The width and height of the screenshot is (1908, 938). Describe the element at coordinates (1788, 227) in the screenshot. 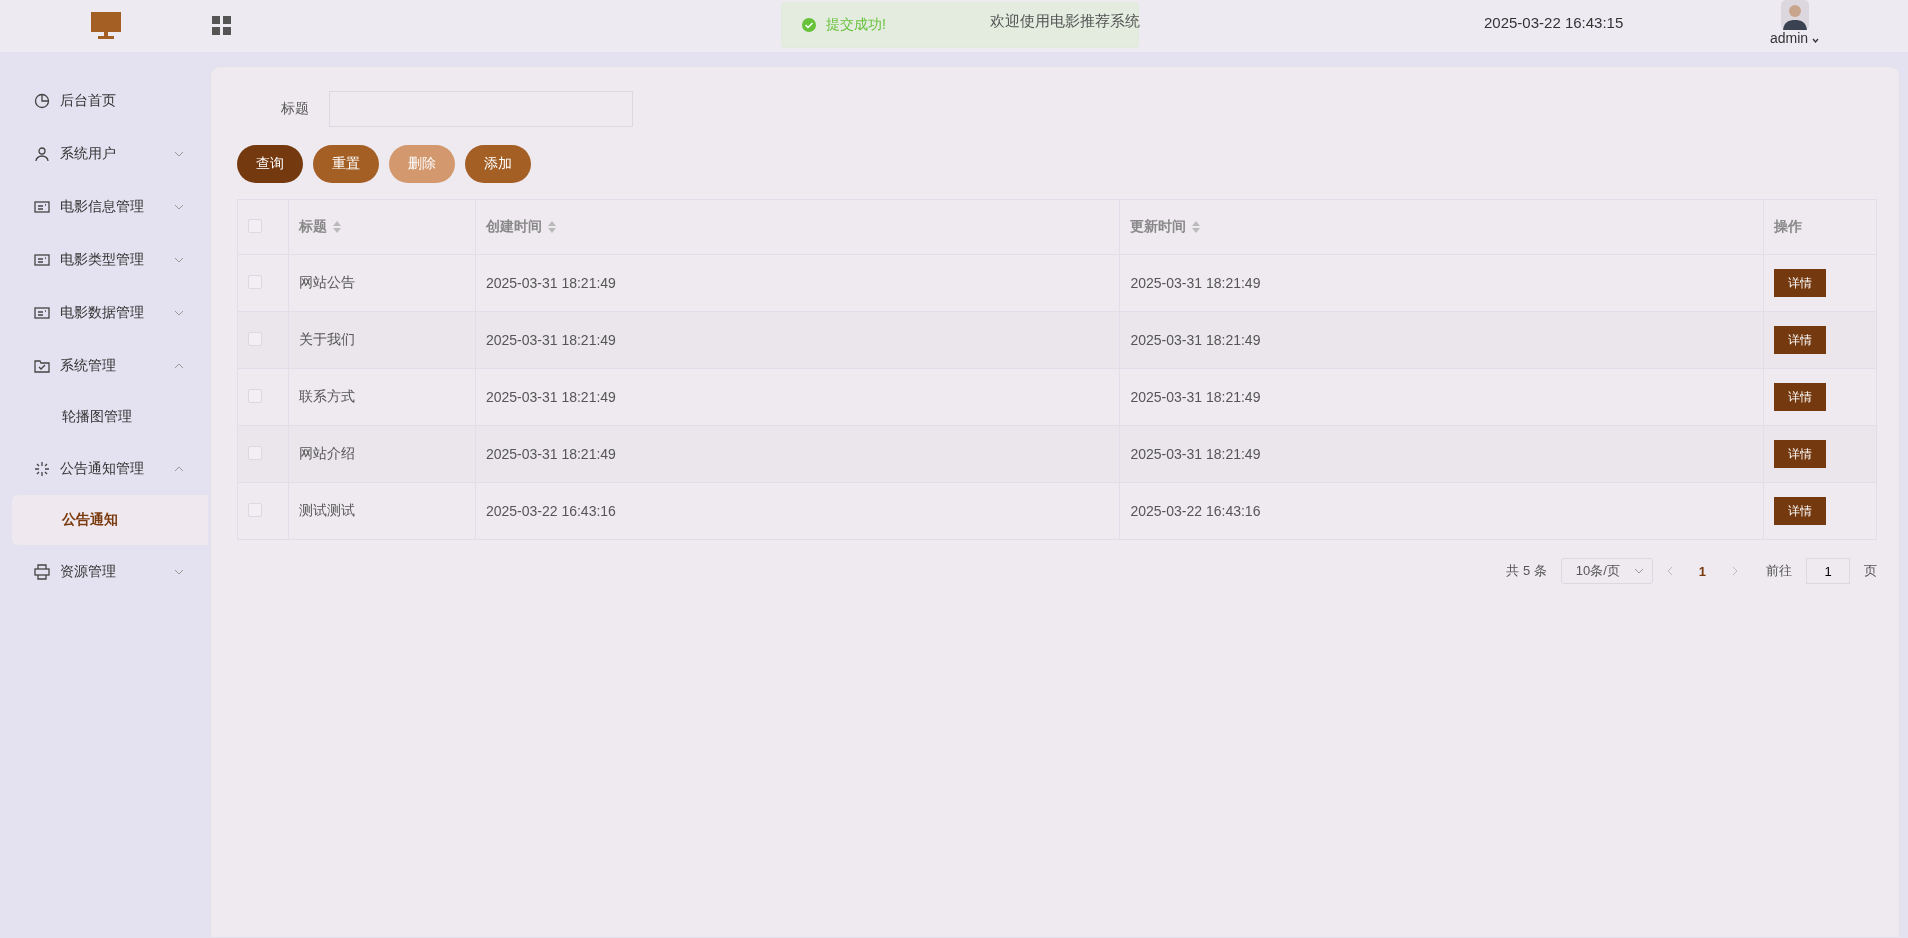

I see `column-header: 操作` at that location.